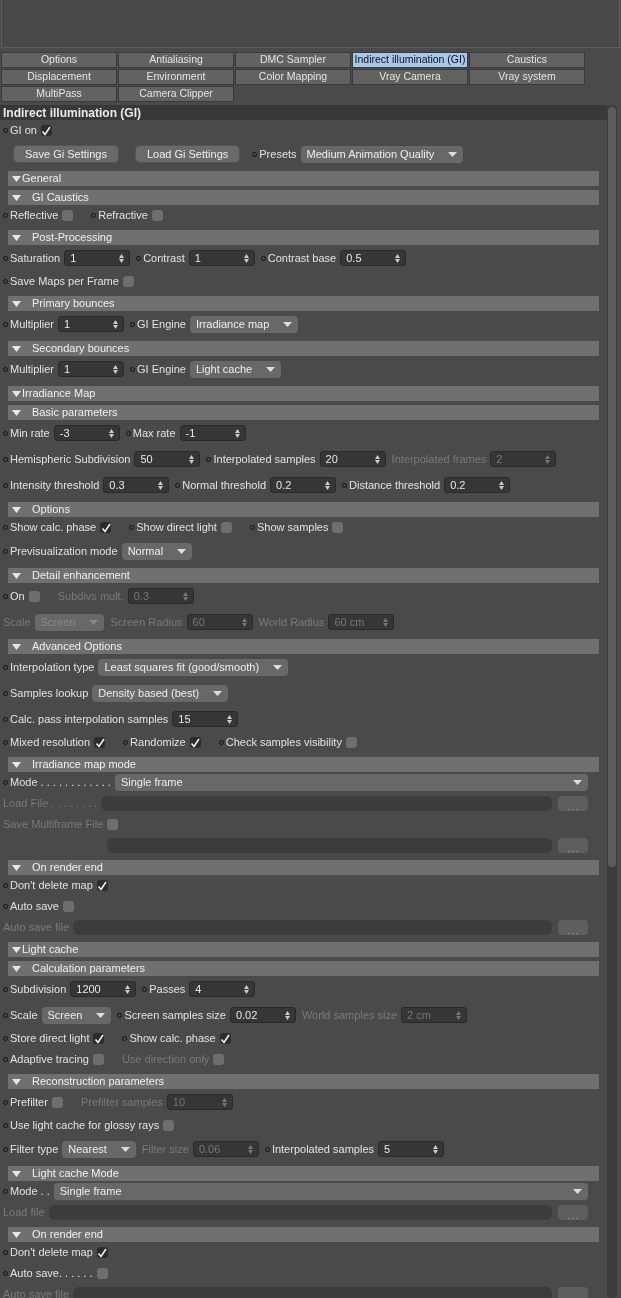  Describe the element at coordinates (303, 197) in the screenshot. I see `subsection-header: GI Caustics` at that location.